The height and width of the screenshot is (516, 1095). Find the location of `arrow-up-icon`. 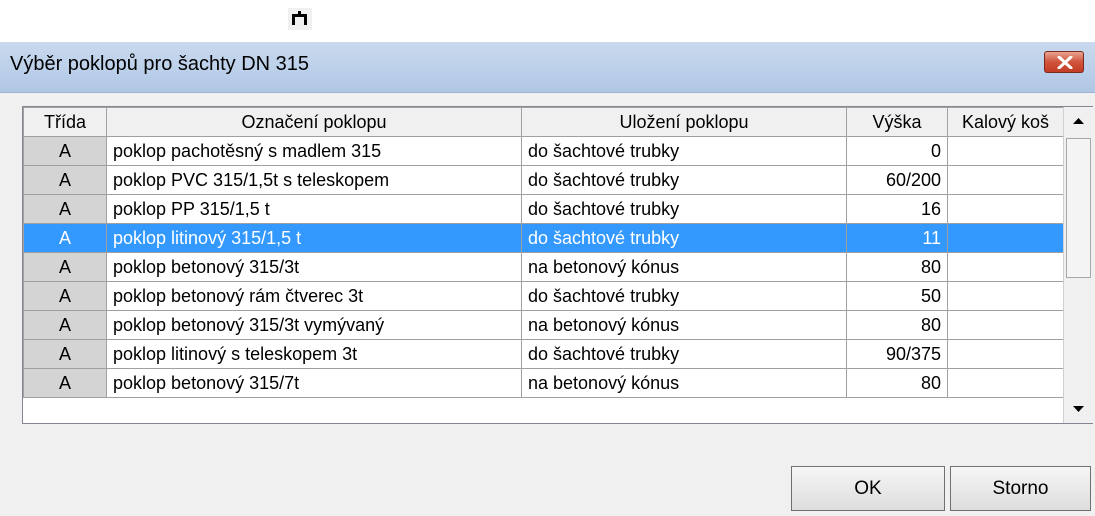

arrow-up-icon is located at coordinates (1078, 121).